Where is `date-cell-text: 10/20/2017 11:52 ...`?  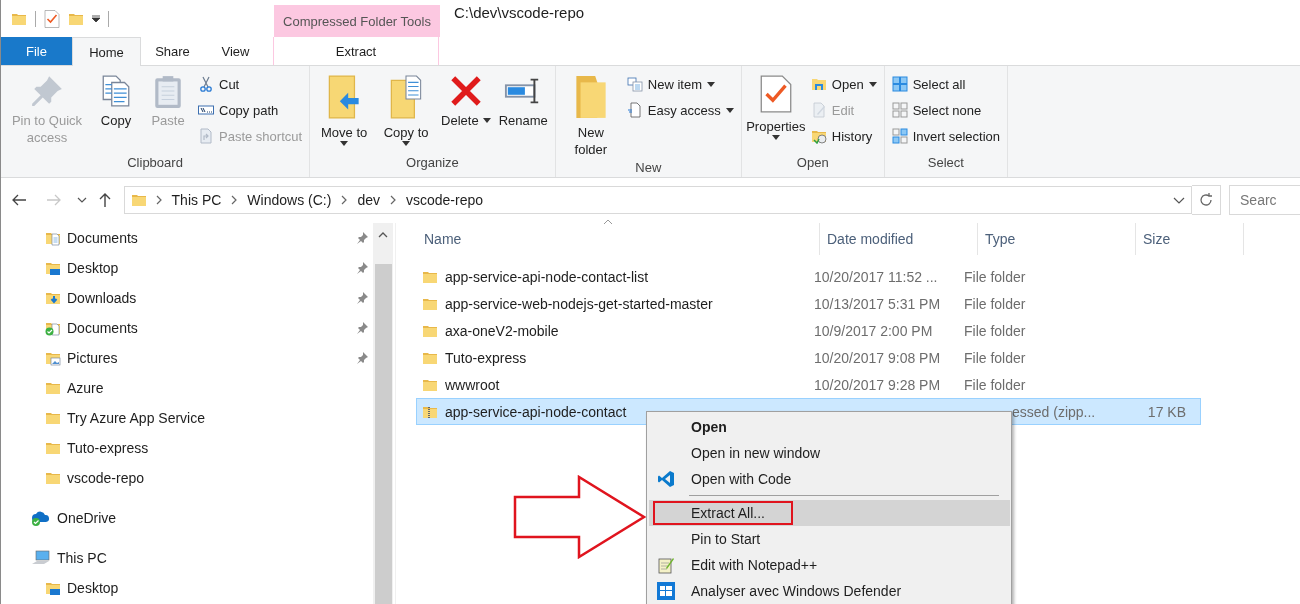
date-cell-text: 10/20/2017 11:52 ... is located at coordinates (876, 276).